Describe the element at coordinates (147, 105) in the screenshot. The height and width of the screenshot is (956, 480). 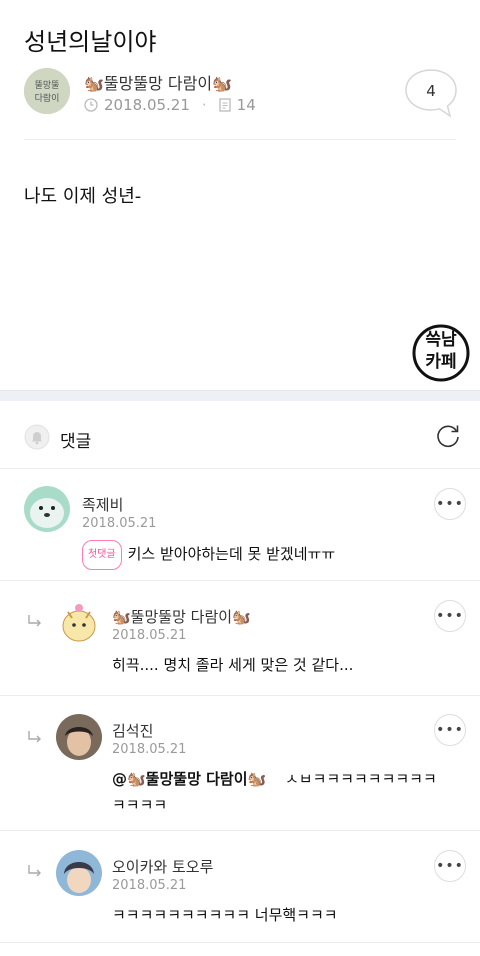
I see `post-date: 2018.05.21` at that location.